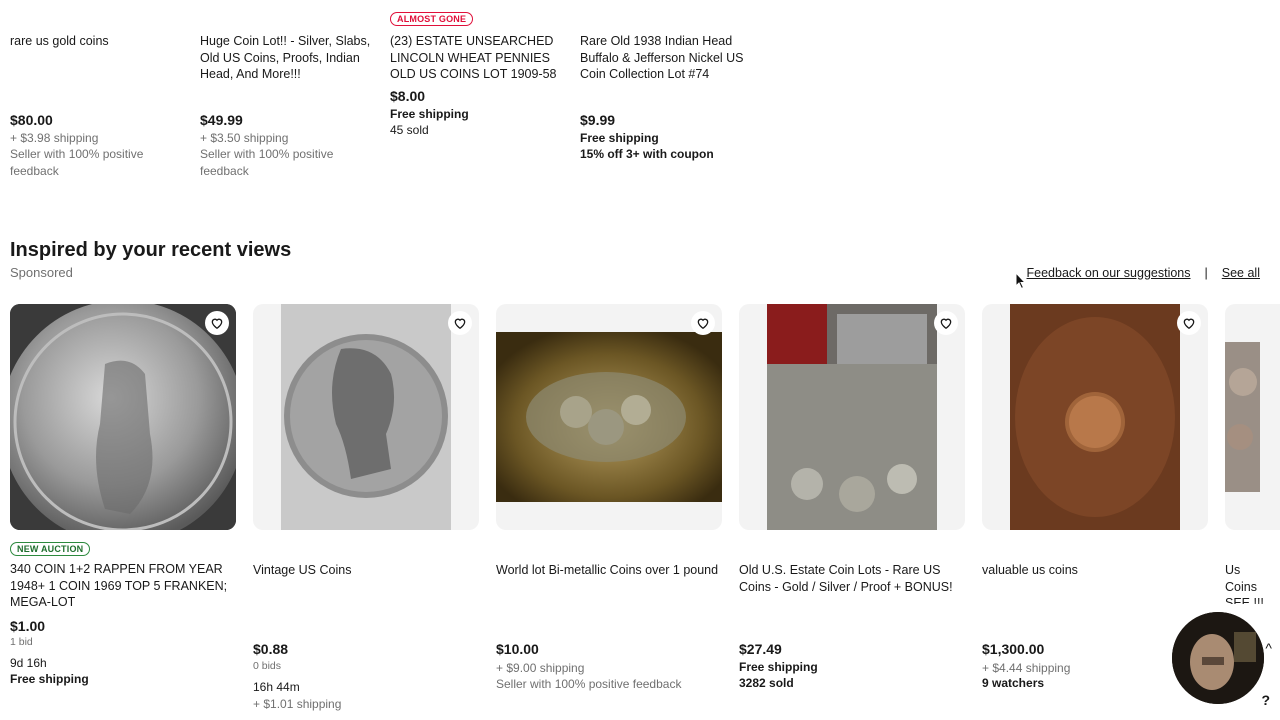  Describe the element at coordinates (1021, 281) in the screenshot. I see `mouse-cursor-icon` at that location.